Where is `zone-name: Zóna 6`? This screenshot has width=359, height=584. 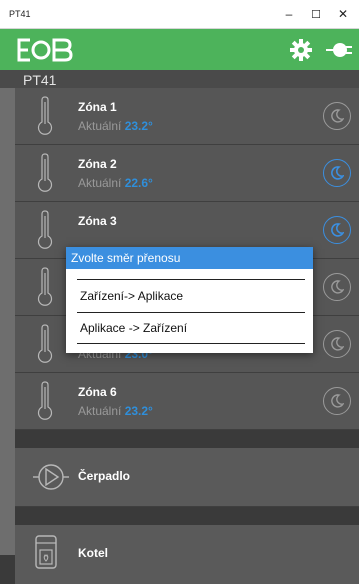
zone-name: Zóna 6 is located at coordinates (97, 392).